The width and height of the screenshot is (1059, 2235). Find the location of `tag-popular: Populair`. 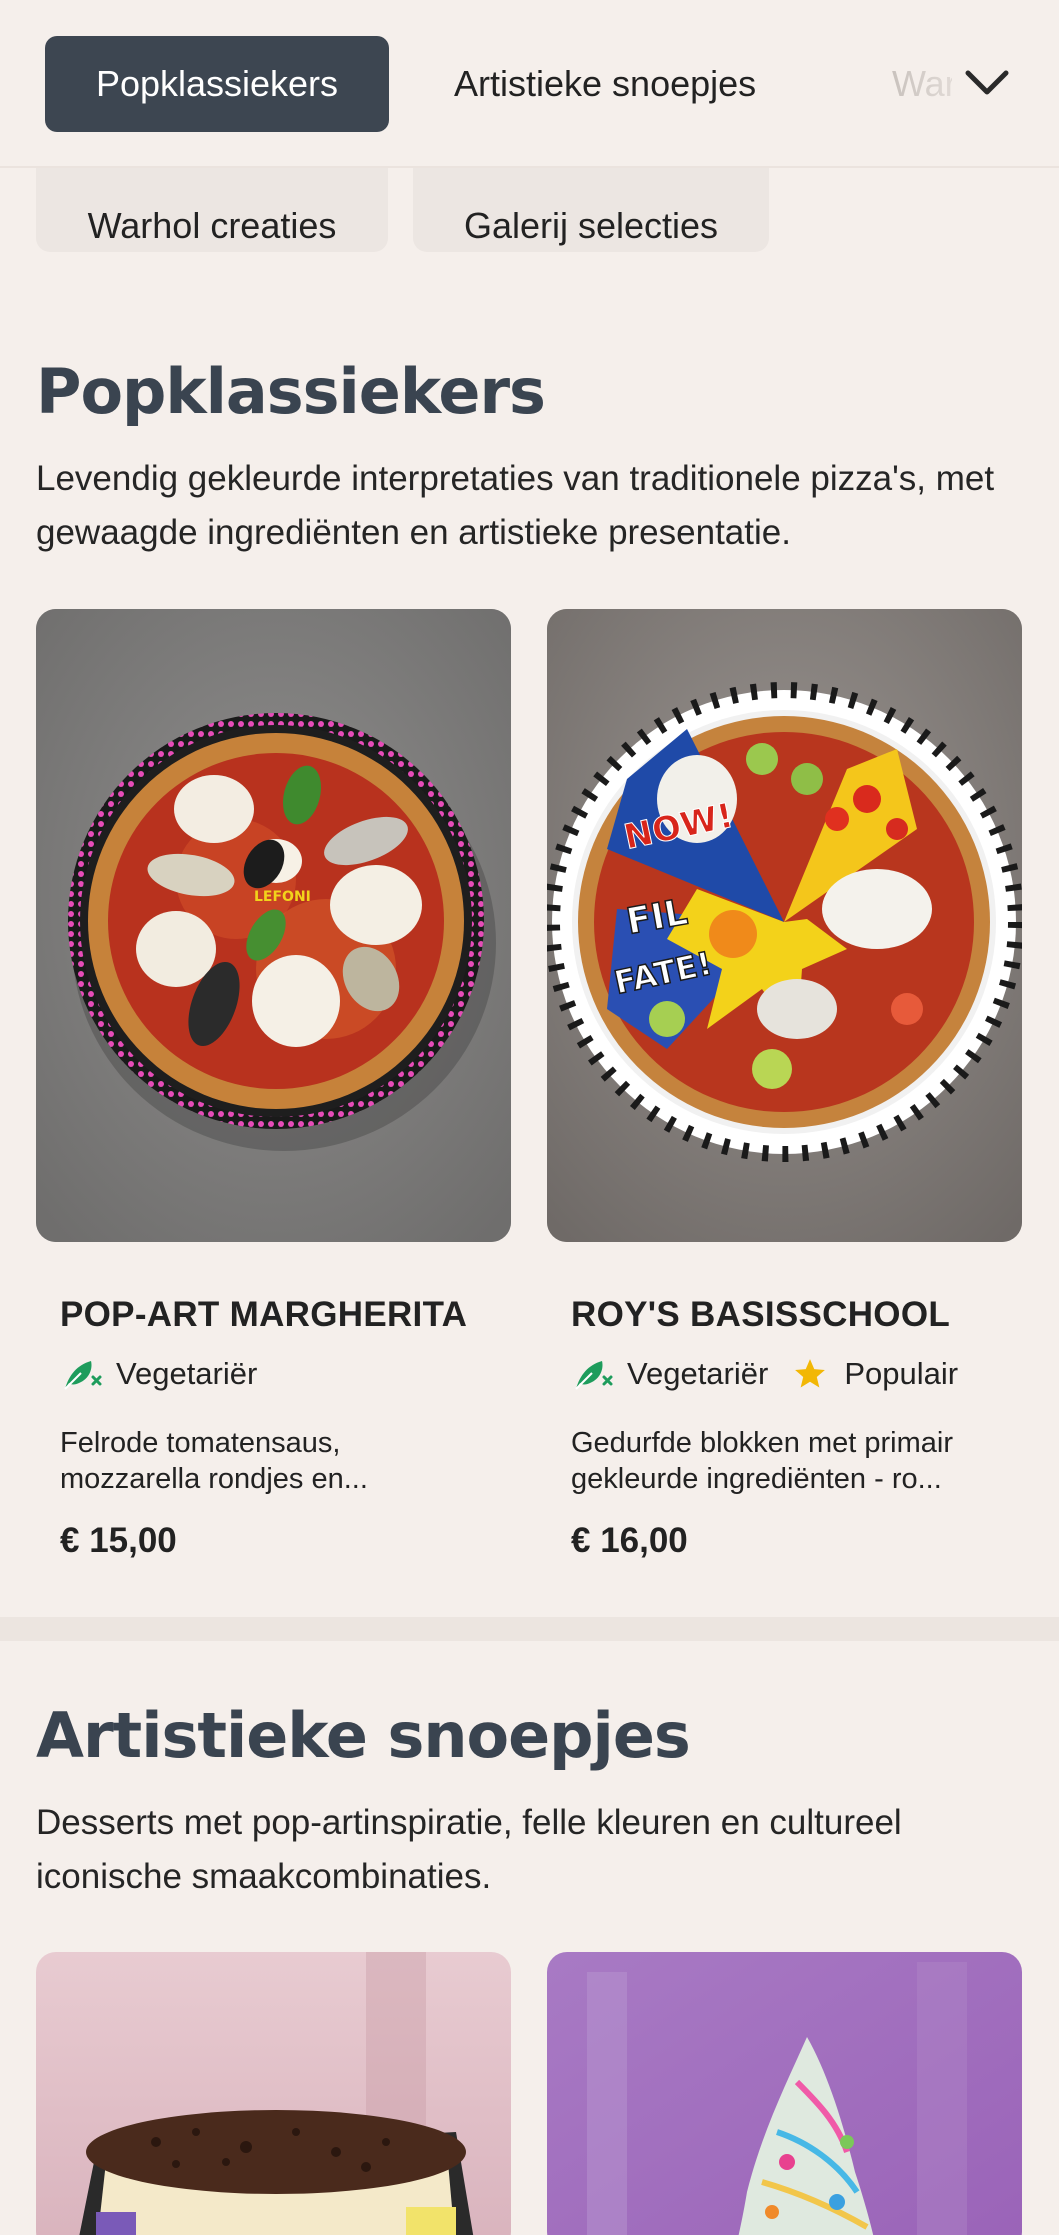

tag-popular: Populair is located at coordinates (901, 1373).